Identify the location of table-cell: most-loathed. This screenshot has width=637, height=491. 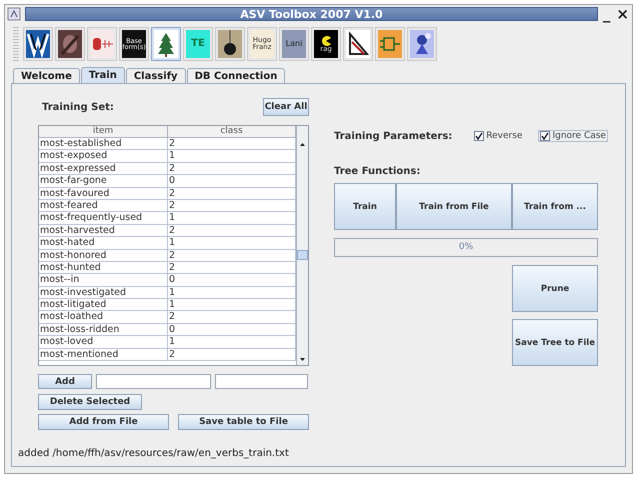
(103, 317).